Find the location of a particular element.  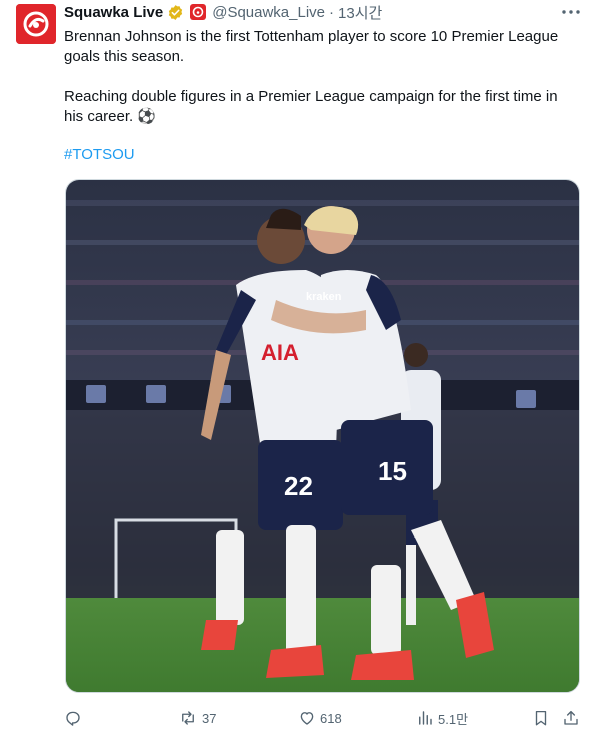

like-count: 618 is located at coordinates (331, 718).